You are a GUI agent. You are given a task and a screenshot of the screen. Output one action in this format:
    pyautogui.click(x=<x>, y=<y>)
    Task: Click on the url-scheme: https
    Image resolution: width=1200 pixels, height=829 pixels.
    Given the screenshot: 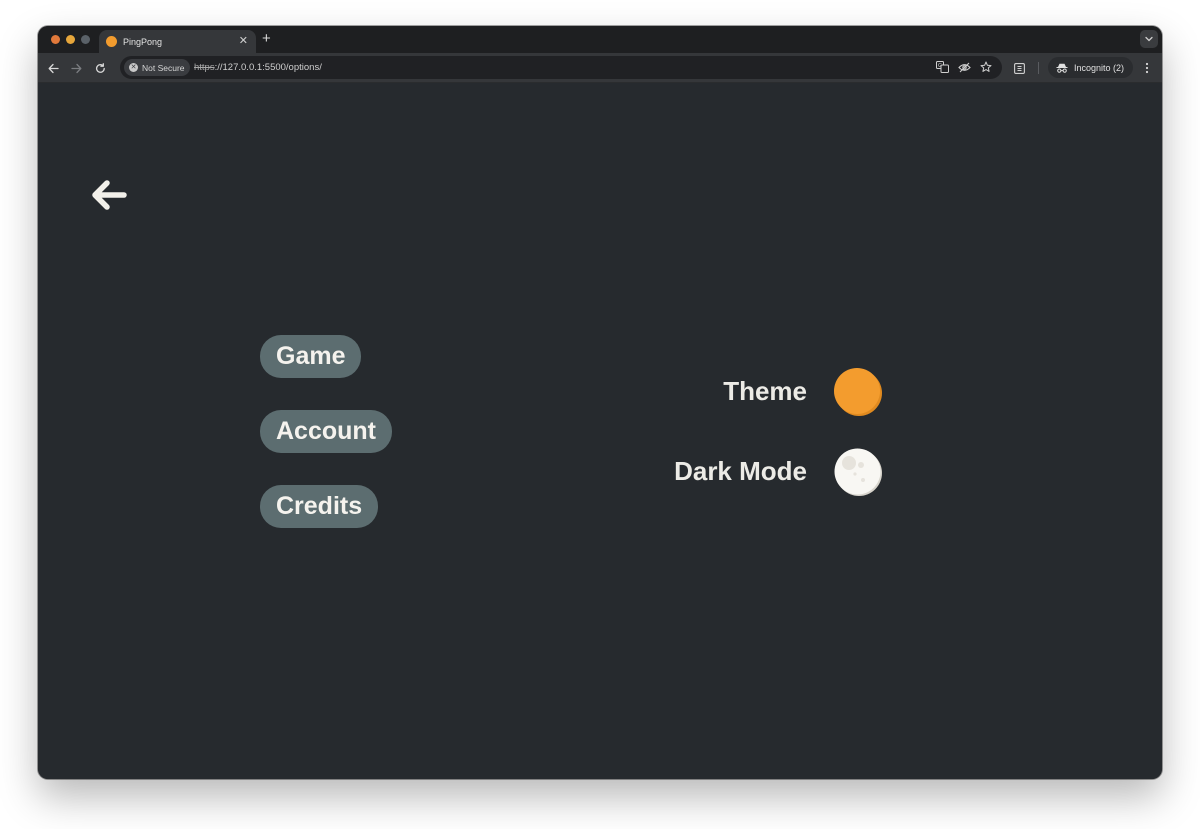 What is the action you would take?
    pyautogui.click(x=204, y=67)
    